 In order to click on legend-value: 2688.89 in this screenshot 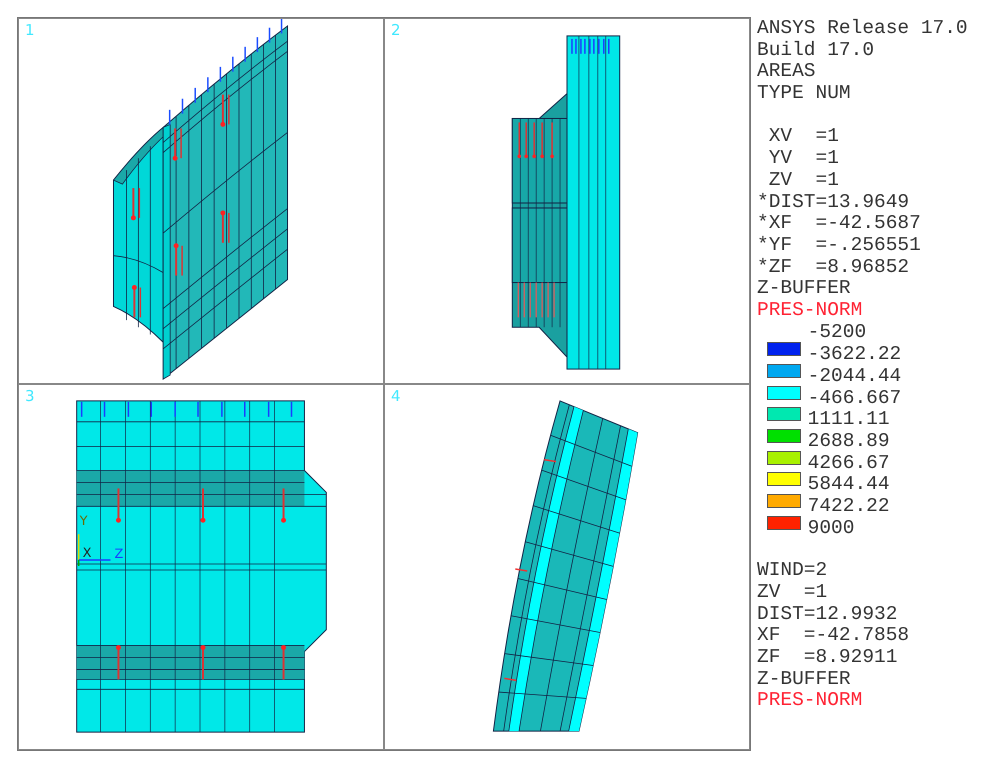, I will do `click(849, 441)`.